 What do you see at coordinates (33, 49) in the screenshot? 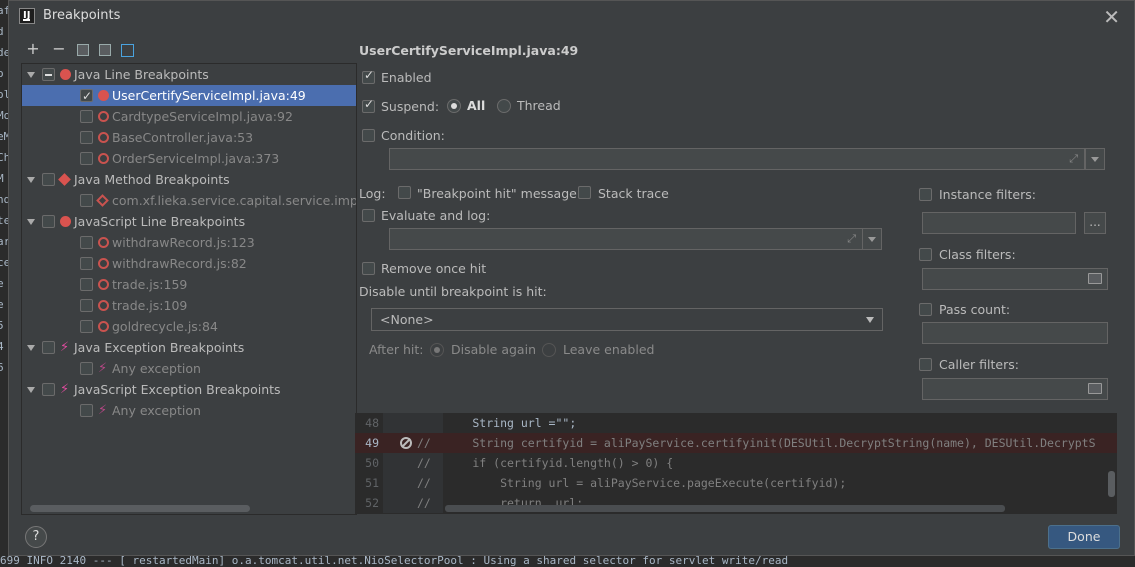
I see `add-breakpoint-button: +` at bounding box center [33, 49].